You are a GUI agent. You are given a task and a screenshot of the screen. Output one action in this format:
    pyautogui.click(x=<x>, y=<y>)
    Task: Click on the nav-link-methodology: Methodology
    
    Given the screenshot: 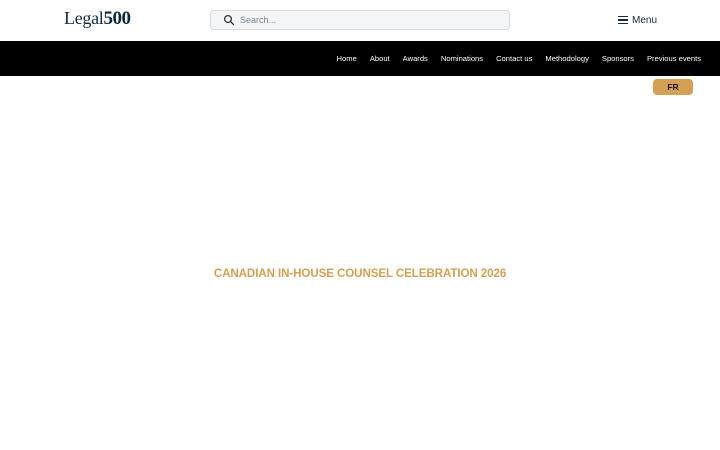 What is the action you would take?
    pyautogui.click(x=566, y=58)
    